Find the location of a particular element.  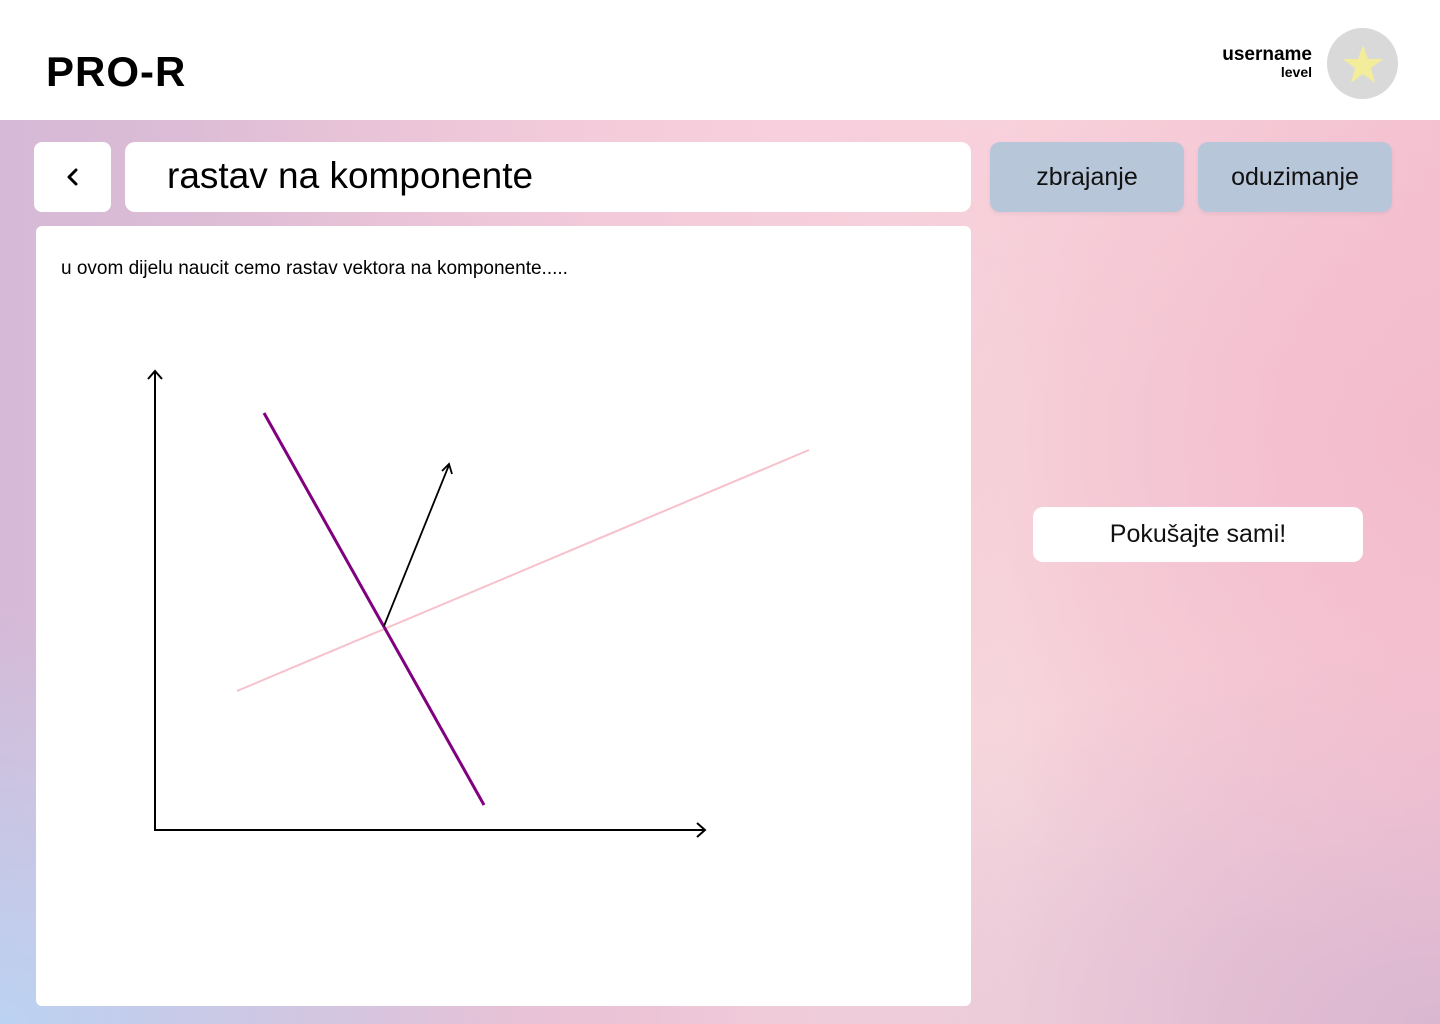

username-label: username is located at coordinates (1267, 54).